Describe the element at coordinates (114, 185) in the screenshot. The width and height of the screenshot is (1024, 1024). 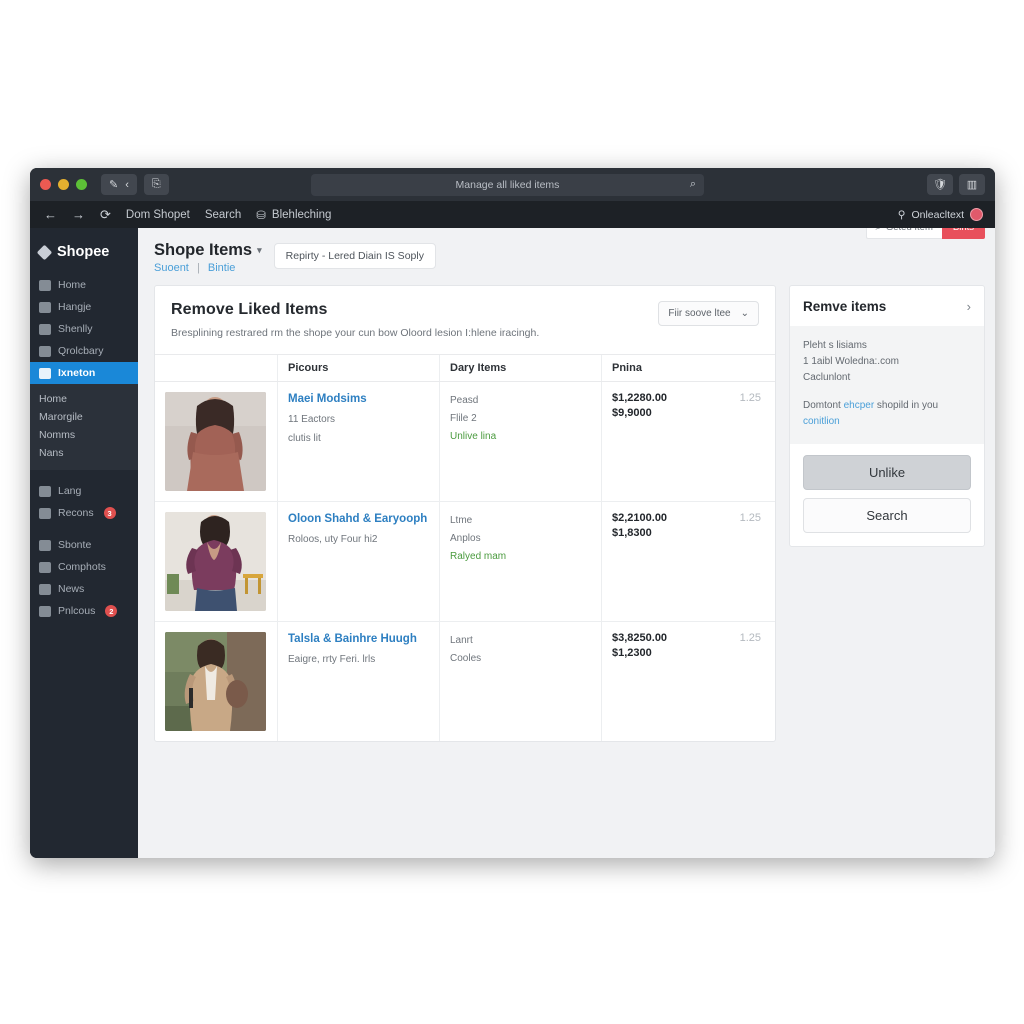
I see `pencil-icon: ✎` at that location.